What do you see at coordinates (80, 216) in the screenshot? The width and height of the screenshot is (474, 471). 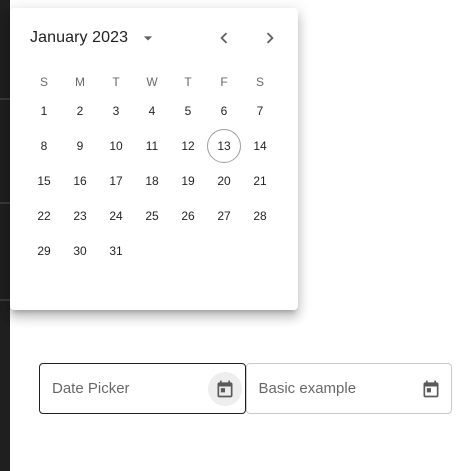 I see `day-button: 23` at bounding box center [80, 216].